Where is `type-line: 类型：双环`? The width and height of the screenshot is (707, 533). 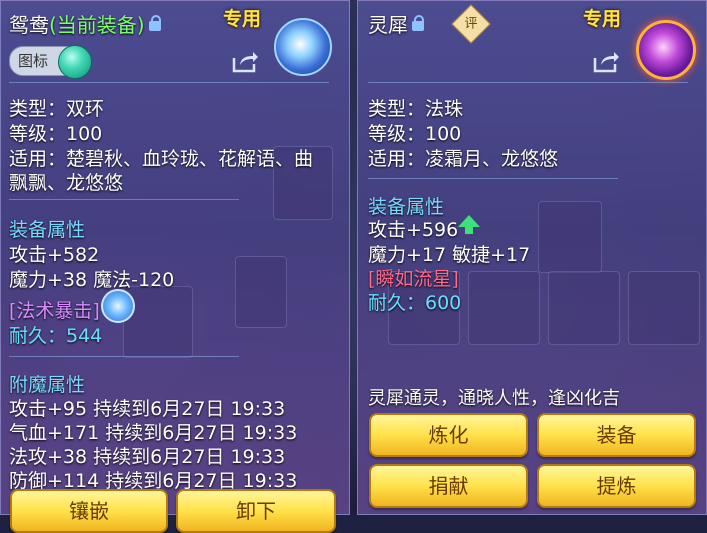 type-line: 类型：双环 is located at coordinates (57, 109).